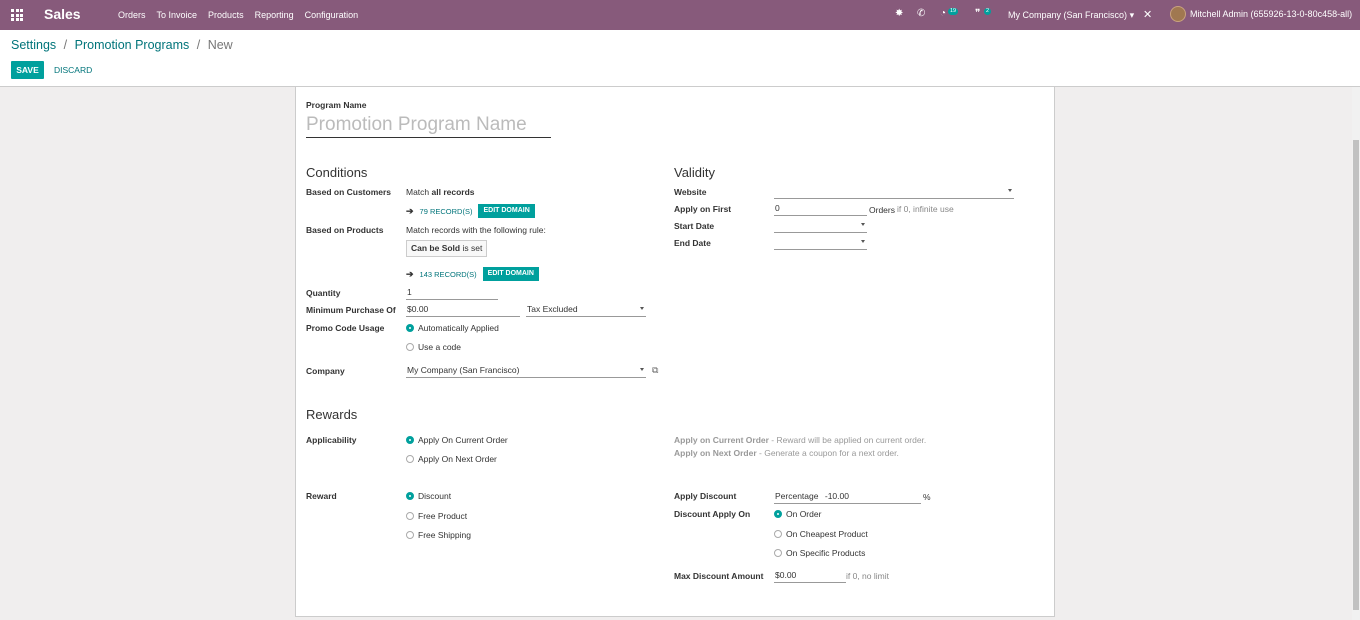 Image resolution: width=1360 pixels, height=620 pixels. What do you see at coordinates (796, 496) in the screenshot?
I see `discount-type-value: Percentage` at bounding box center [796, 496].